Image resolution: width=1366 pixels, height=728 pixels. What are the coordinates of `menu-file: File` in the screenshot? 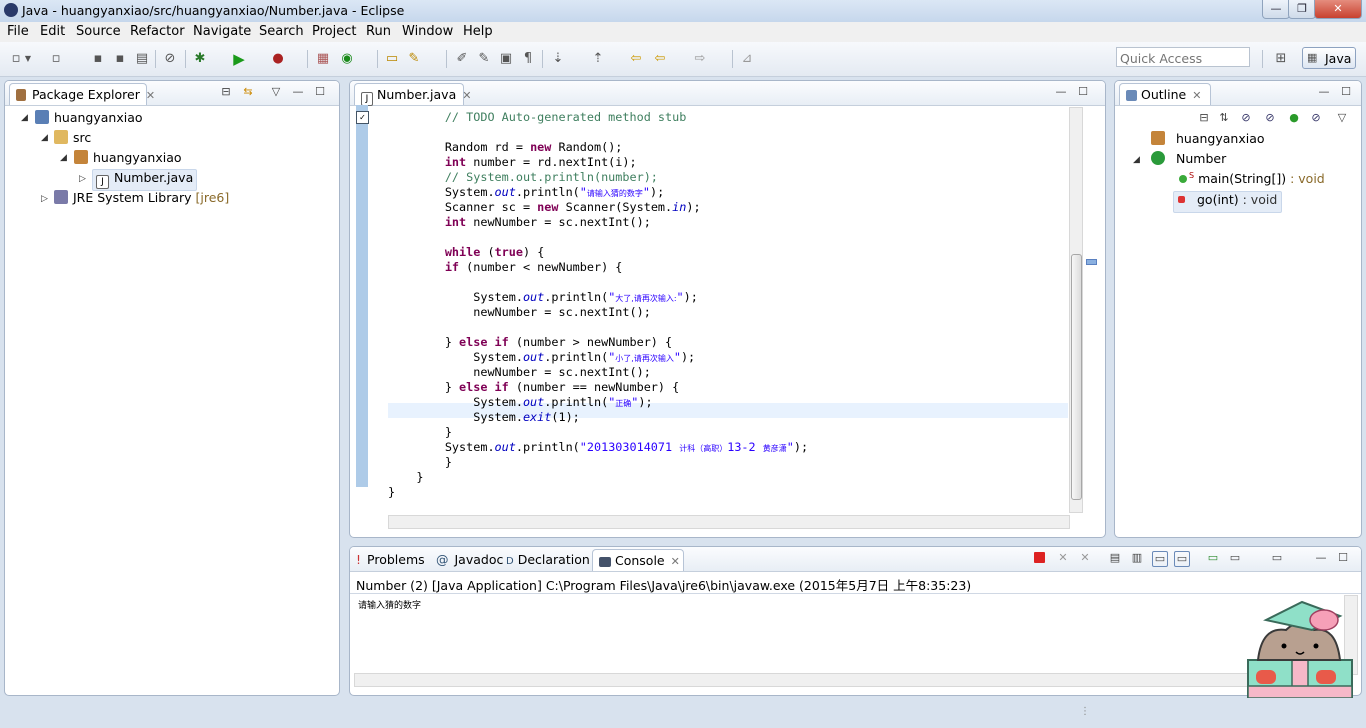 It's located at (18, 31).